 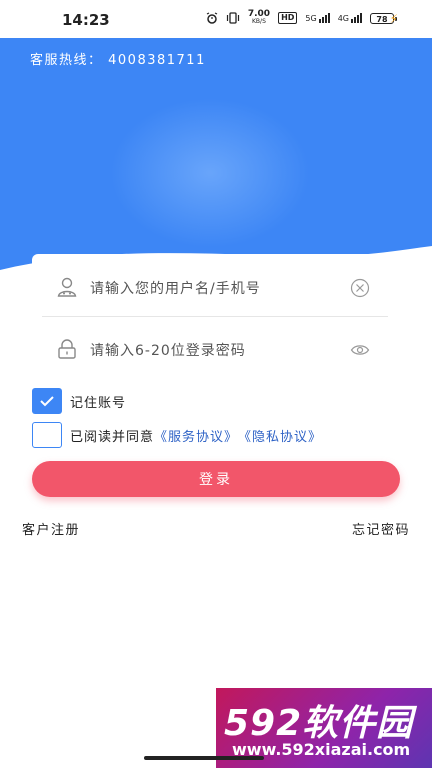 I want to click on login-form-card: 请输入您的用户名/手机号 请输入6-20位登录密码, so click(x=216, y=314).